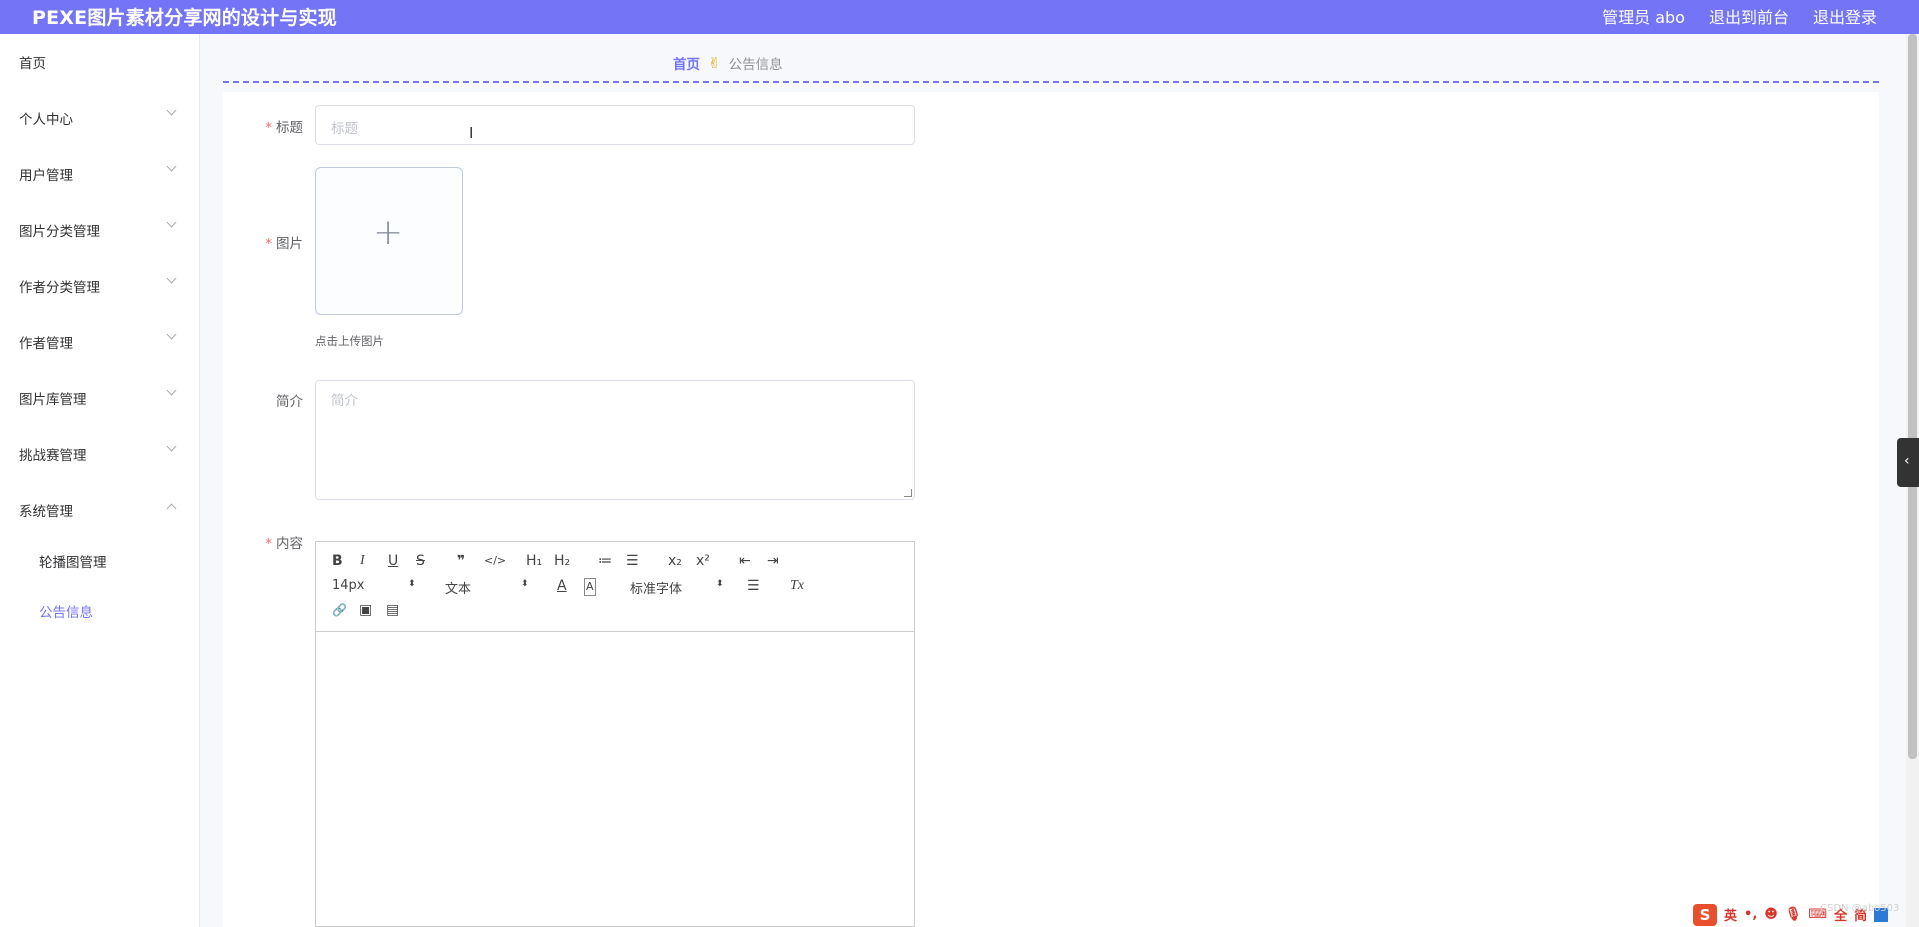  What do you see at coordinates (59, 232) in the screenshot?
I see `sidebar-item-label: 图片分类管理` at bounding box center [59, 232].